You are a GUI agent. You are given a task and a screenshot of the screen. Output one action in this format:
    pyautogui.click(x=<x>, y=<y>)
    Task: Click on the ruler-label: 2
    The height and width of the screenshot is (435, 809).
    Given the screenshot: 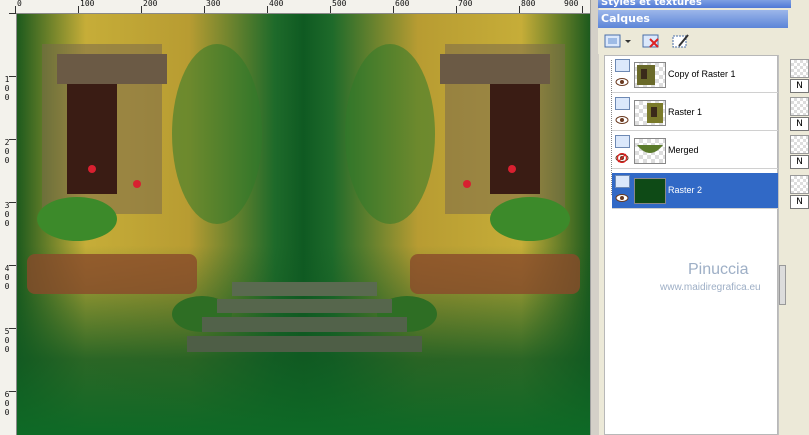 What is the action you would take?
    pyautogui.click(x=7, y=142)
    